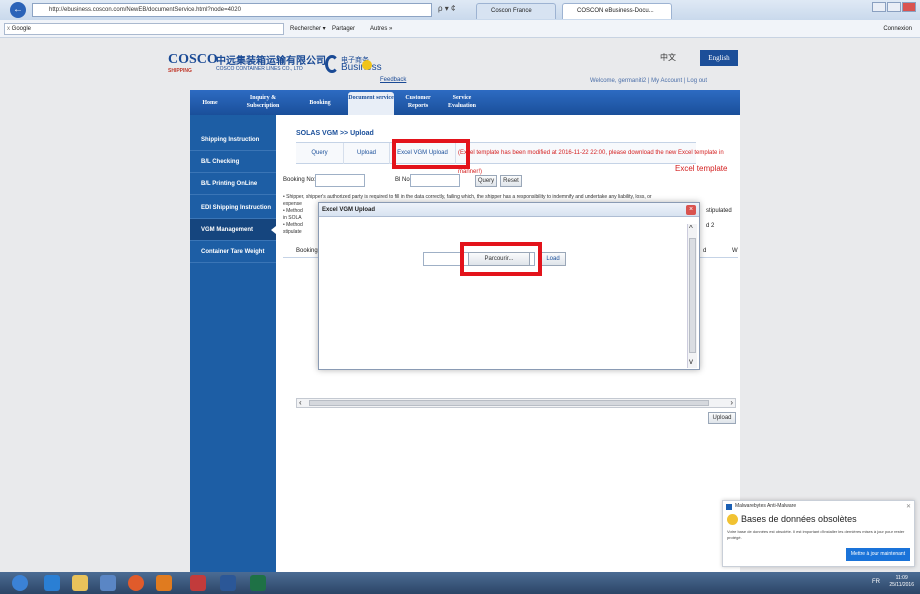 The image size is (920, 594). Describe the element at coordinates (371, 103) in the screenshot. I see `nav-document-service: Document service` at that location.